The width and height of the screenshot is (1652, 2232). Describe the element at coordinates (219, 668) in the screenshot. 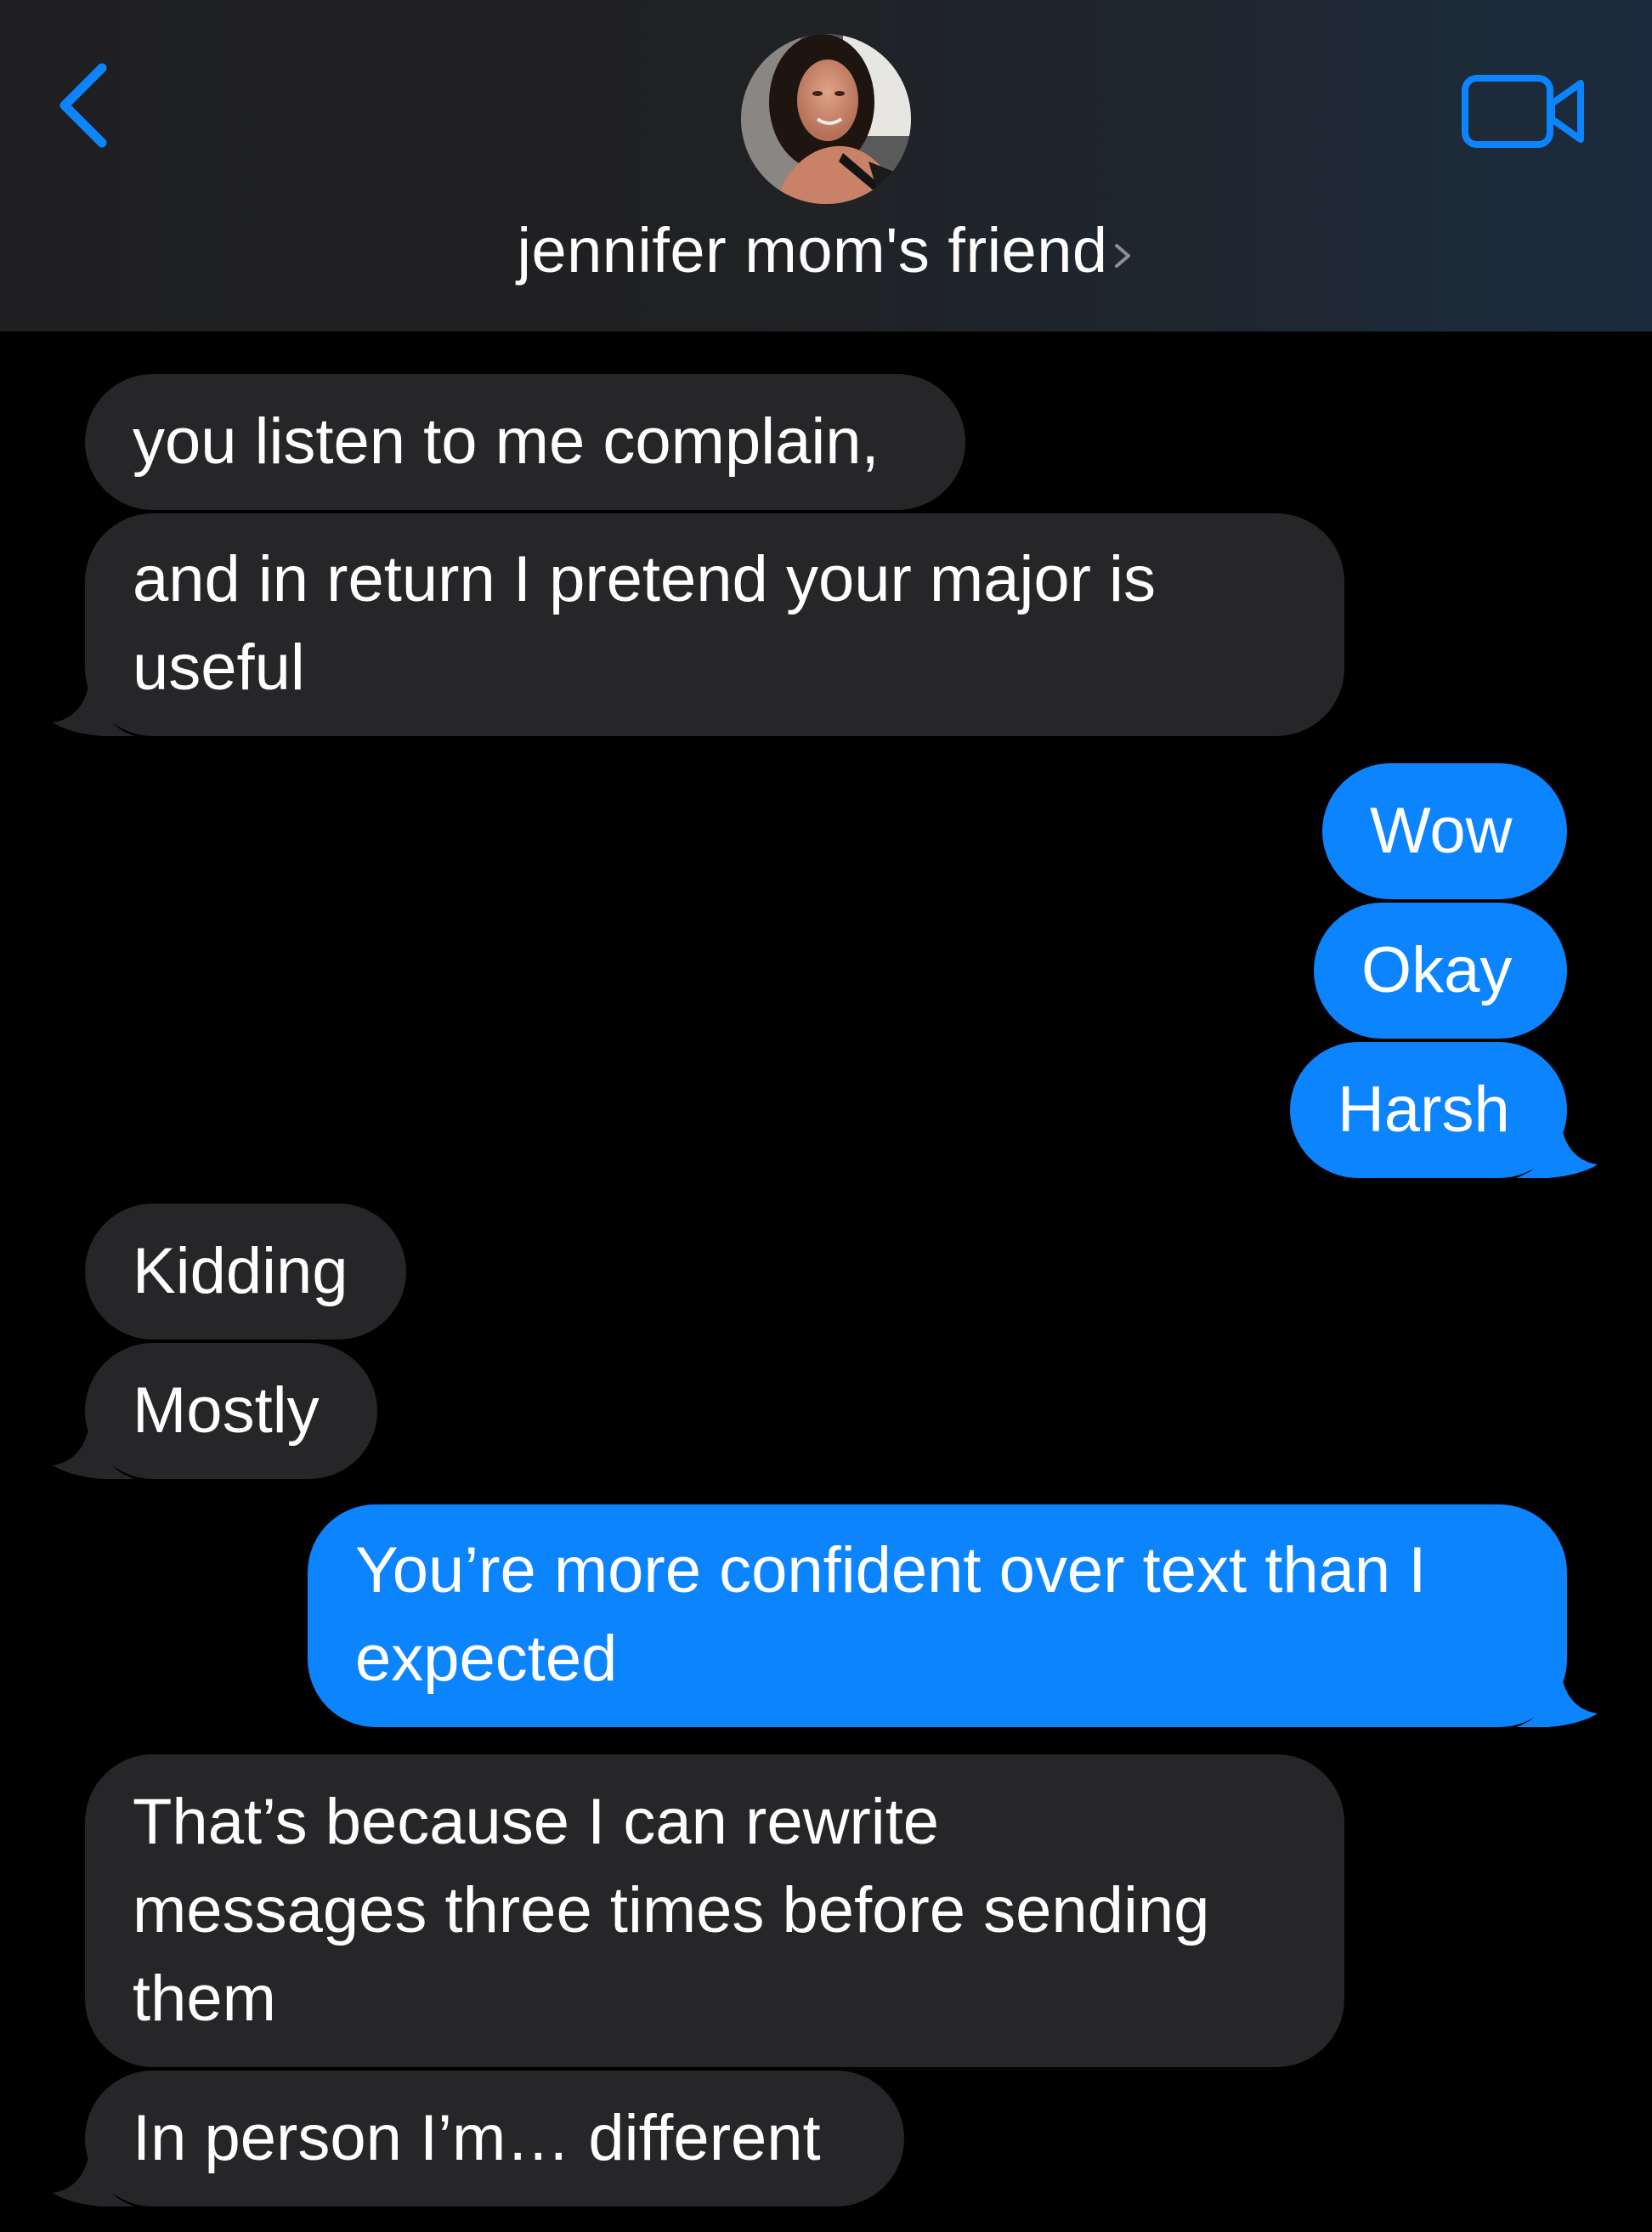

I see `message-text-line: useful` at that location.